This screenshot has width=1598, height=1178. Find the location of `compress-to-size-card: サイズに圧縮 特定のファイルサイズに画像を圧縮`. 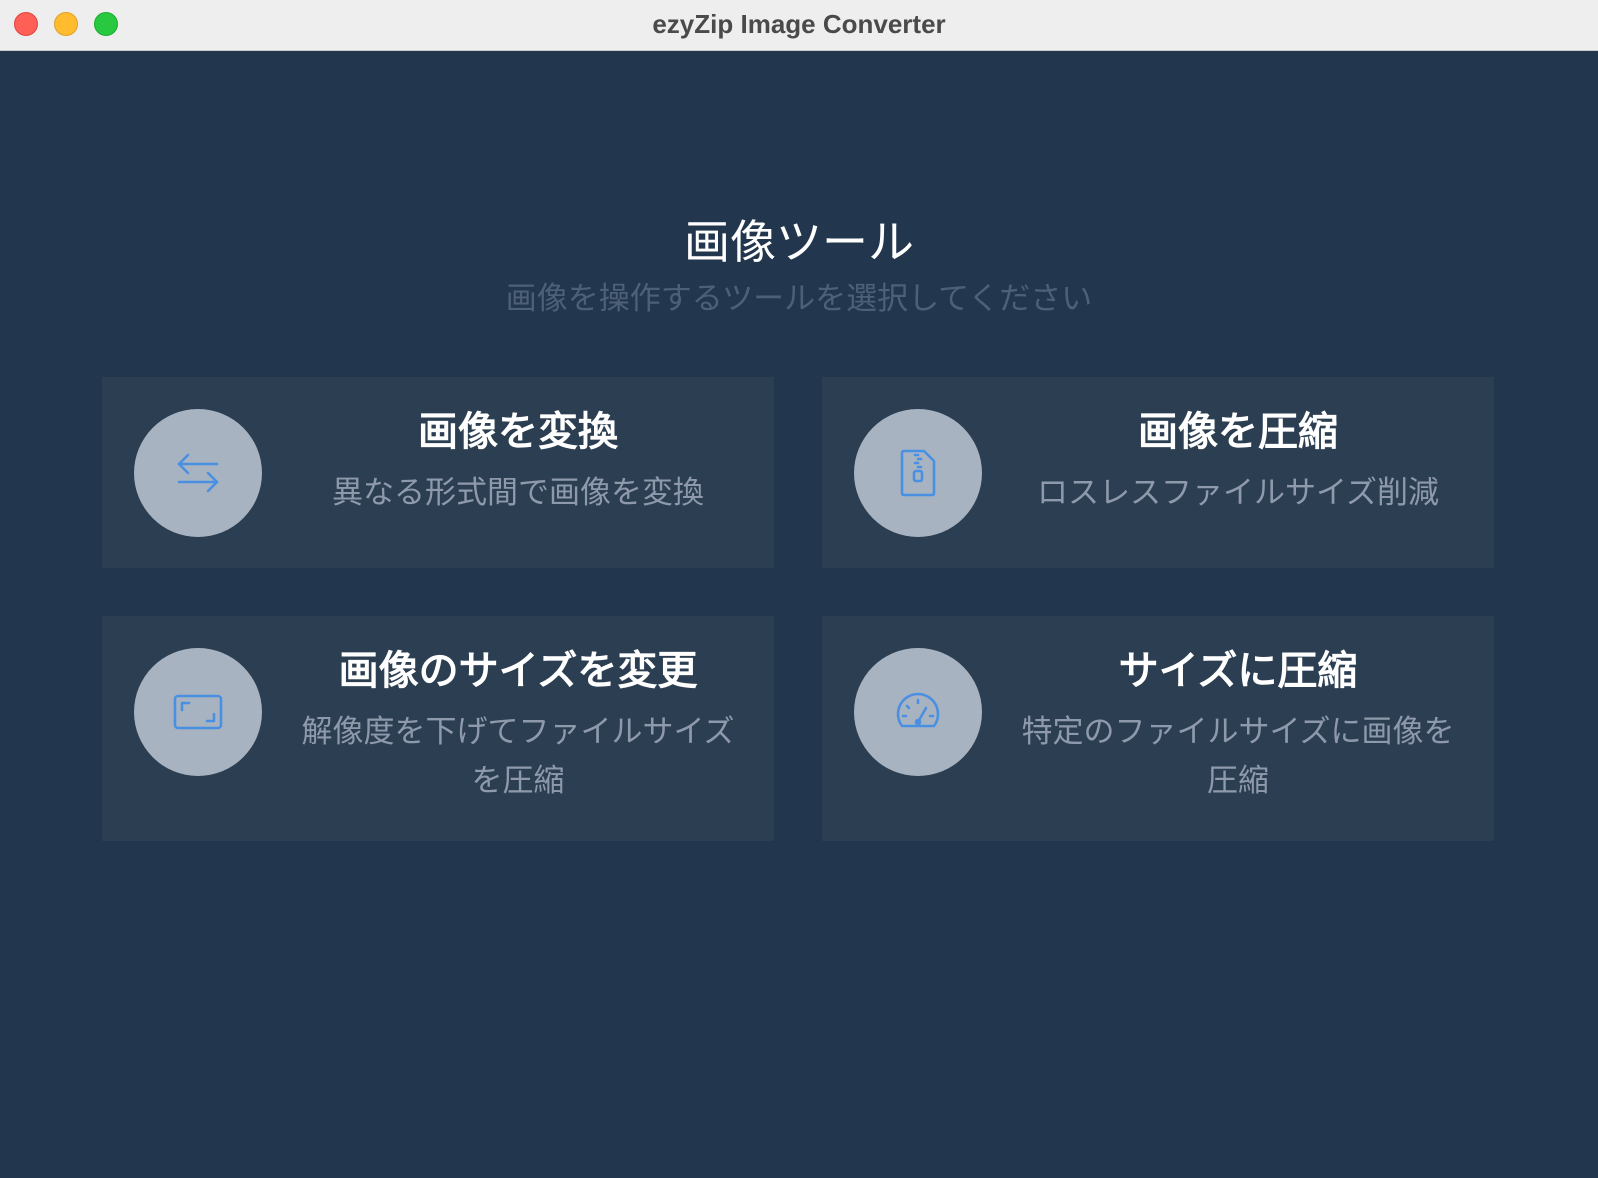

compress-to-size-card: サイズに圧縮 特定のファイルサイズに画像を圧縮 is located at coordinates (1158, 728).